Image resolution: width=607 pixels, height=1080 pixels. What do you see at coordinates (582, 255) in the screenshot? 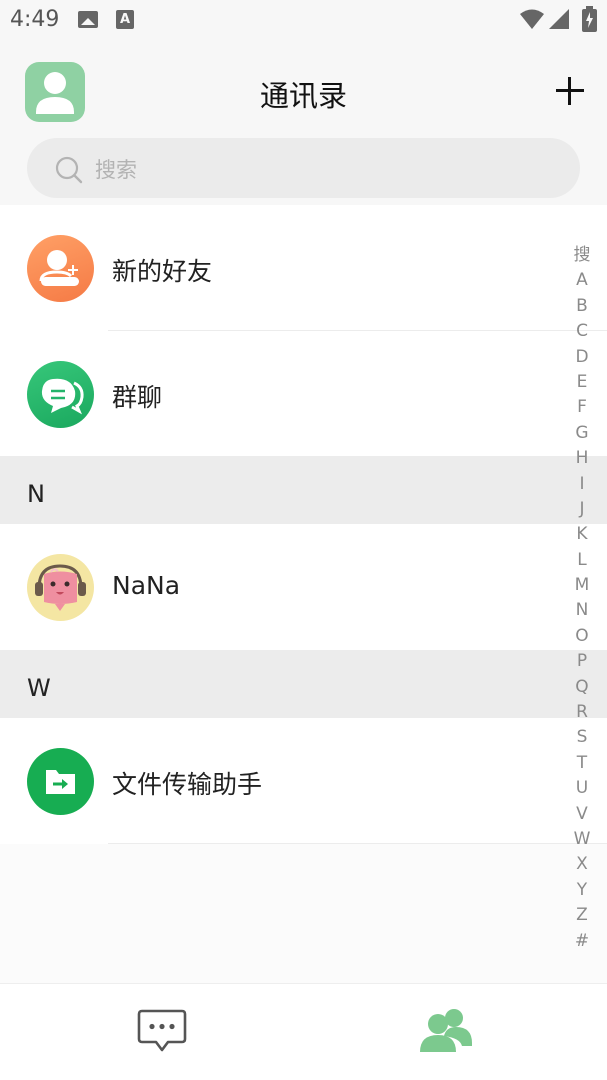
I see `index-letter: 搜` at bounding box center [582, 255].